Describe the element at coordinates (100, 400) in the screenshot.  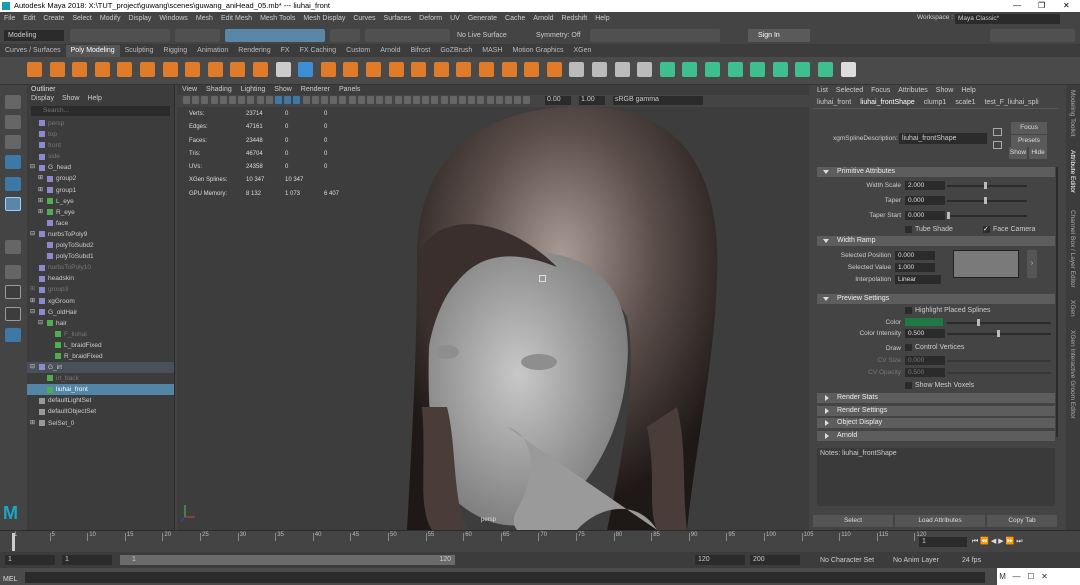
I see `outliner-row: defaultLightSet` at that location.